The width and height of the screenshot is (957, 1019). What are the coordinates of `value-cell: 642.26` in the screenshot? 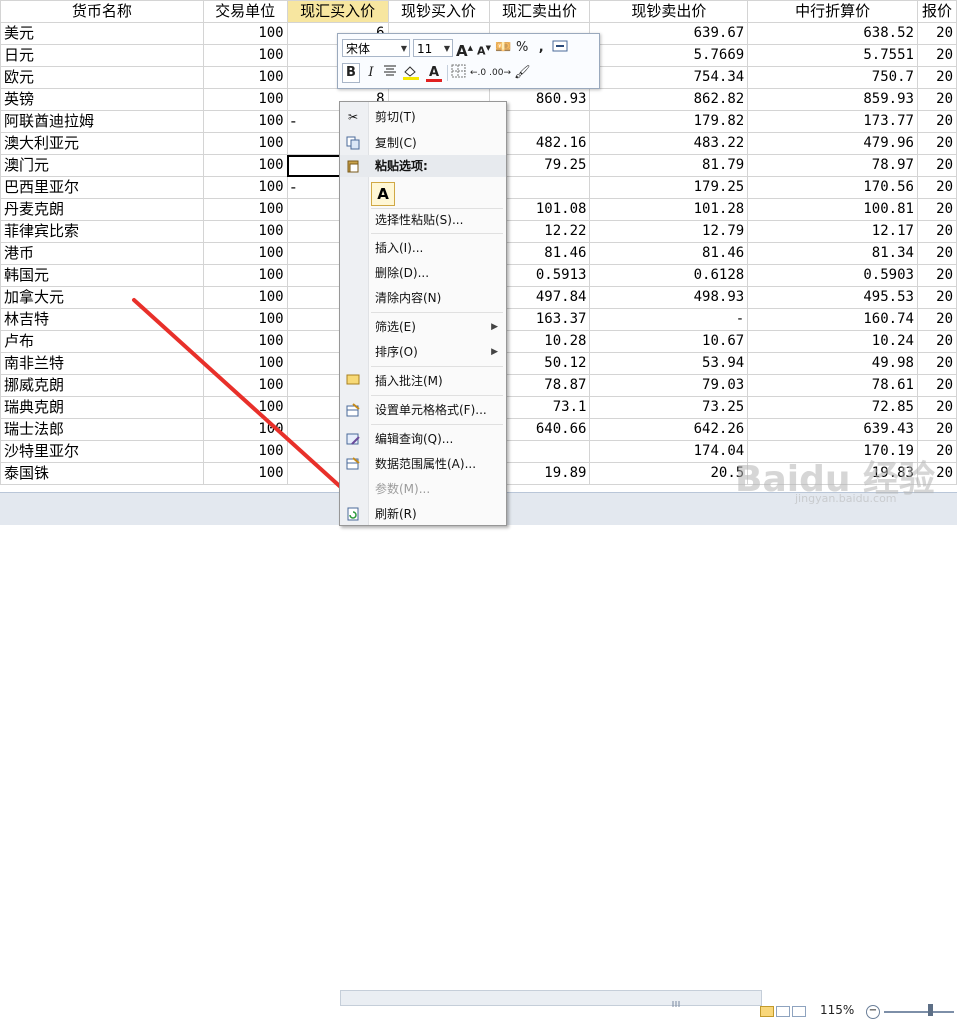 It's located at (669, 429).